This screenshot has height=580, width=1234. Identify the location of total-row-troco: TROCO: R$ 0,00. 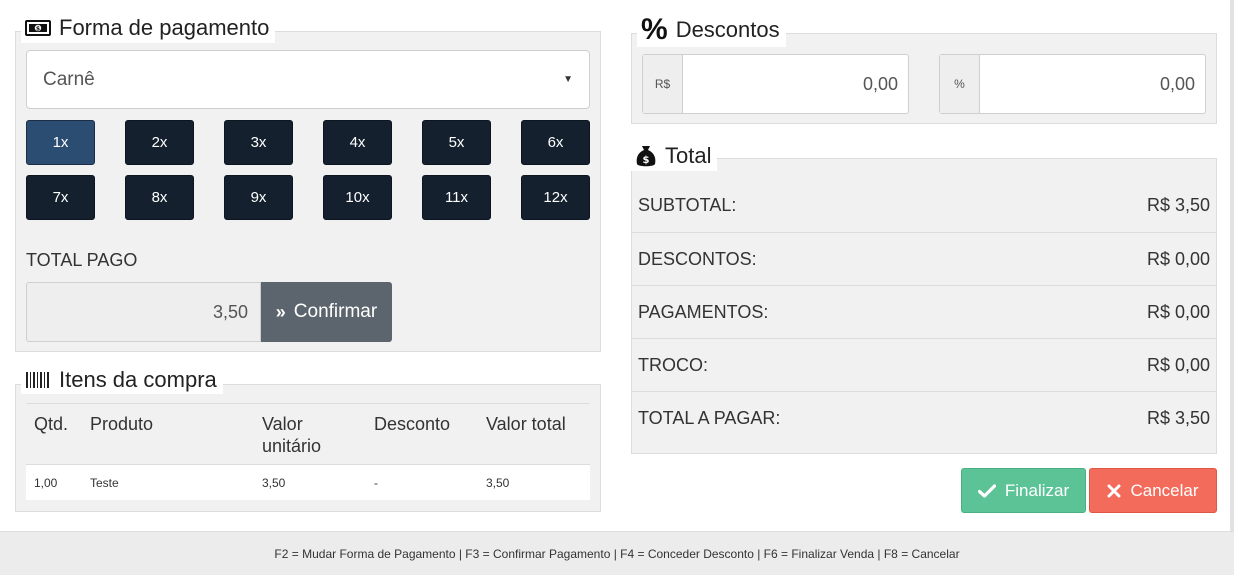
(924, 364).